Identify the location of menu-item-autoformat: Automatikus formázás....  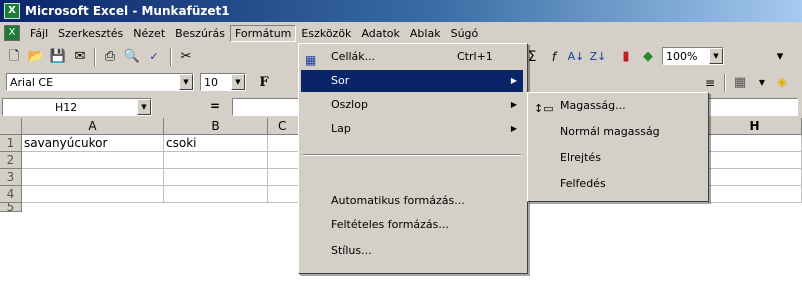
(412, 201).